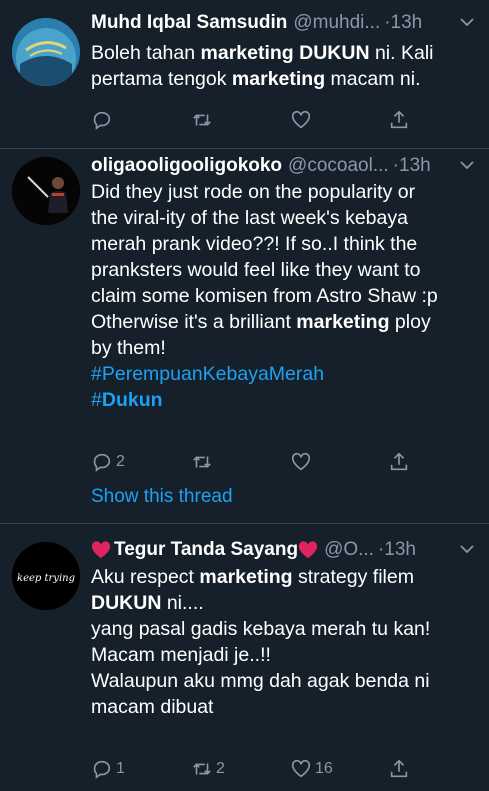  I want to click on tweet-text-line: merah prank video??! If so..I think the, so click(284, 244).